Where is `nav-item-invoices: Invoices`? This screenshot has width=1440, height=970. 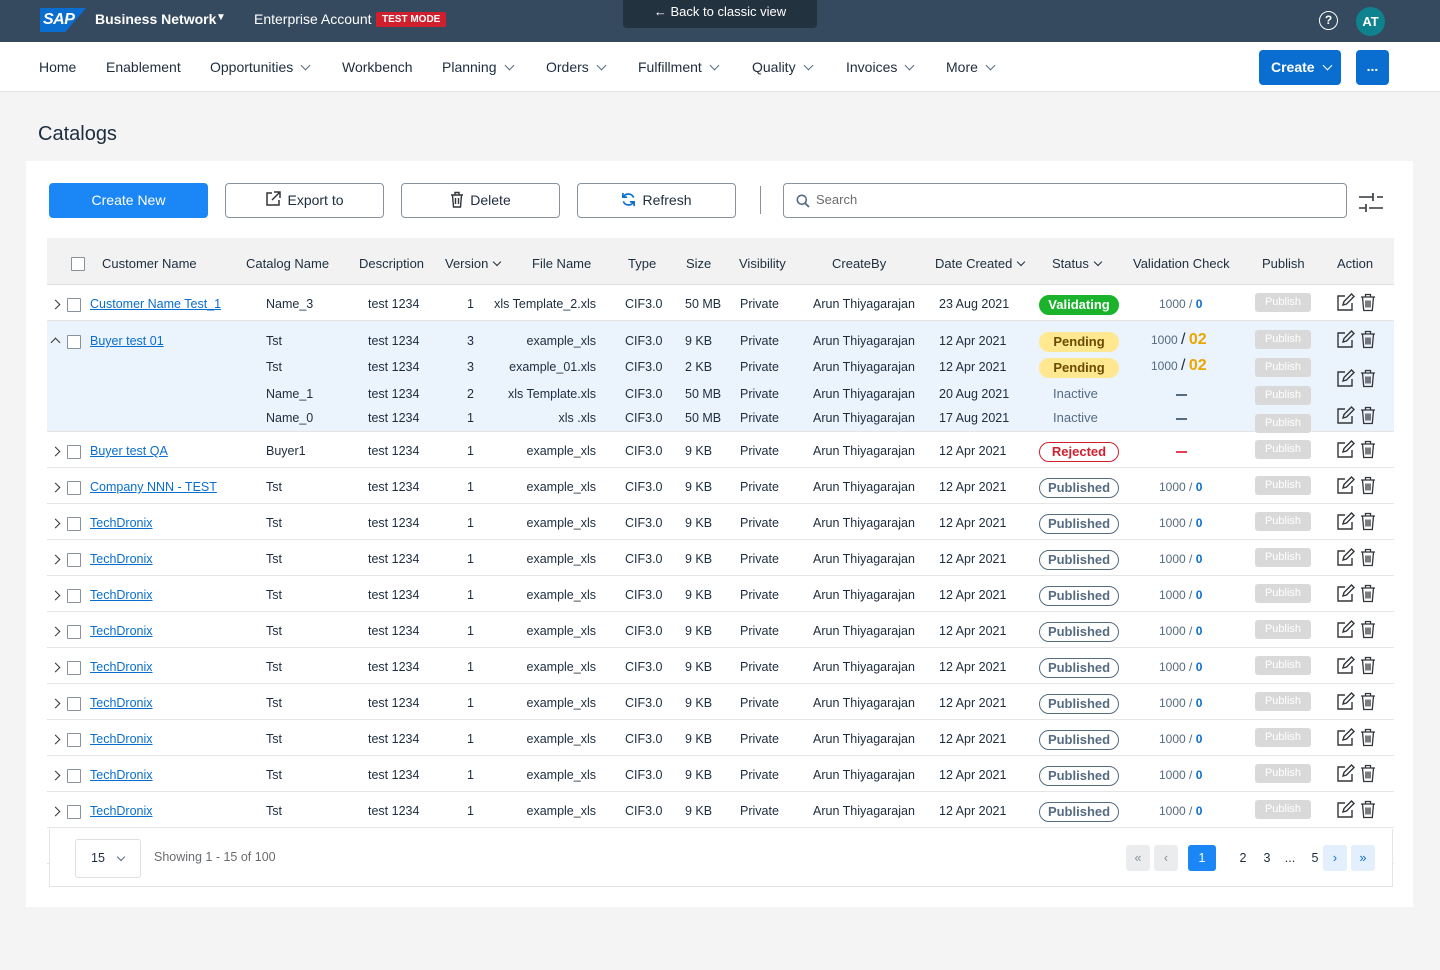 nav-item-invoices: Invoices is located at coordinates (880, 67).